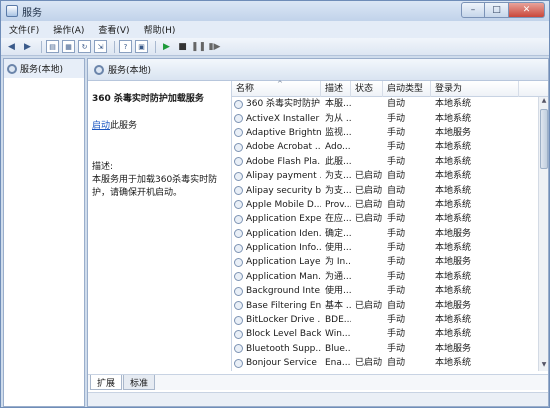  Describe the element at coordinates (100, 46) in the screenshot. I see `export-list-icon: ⇲` at that location.